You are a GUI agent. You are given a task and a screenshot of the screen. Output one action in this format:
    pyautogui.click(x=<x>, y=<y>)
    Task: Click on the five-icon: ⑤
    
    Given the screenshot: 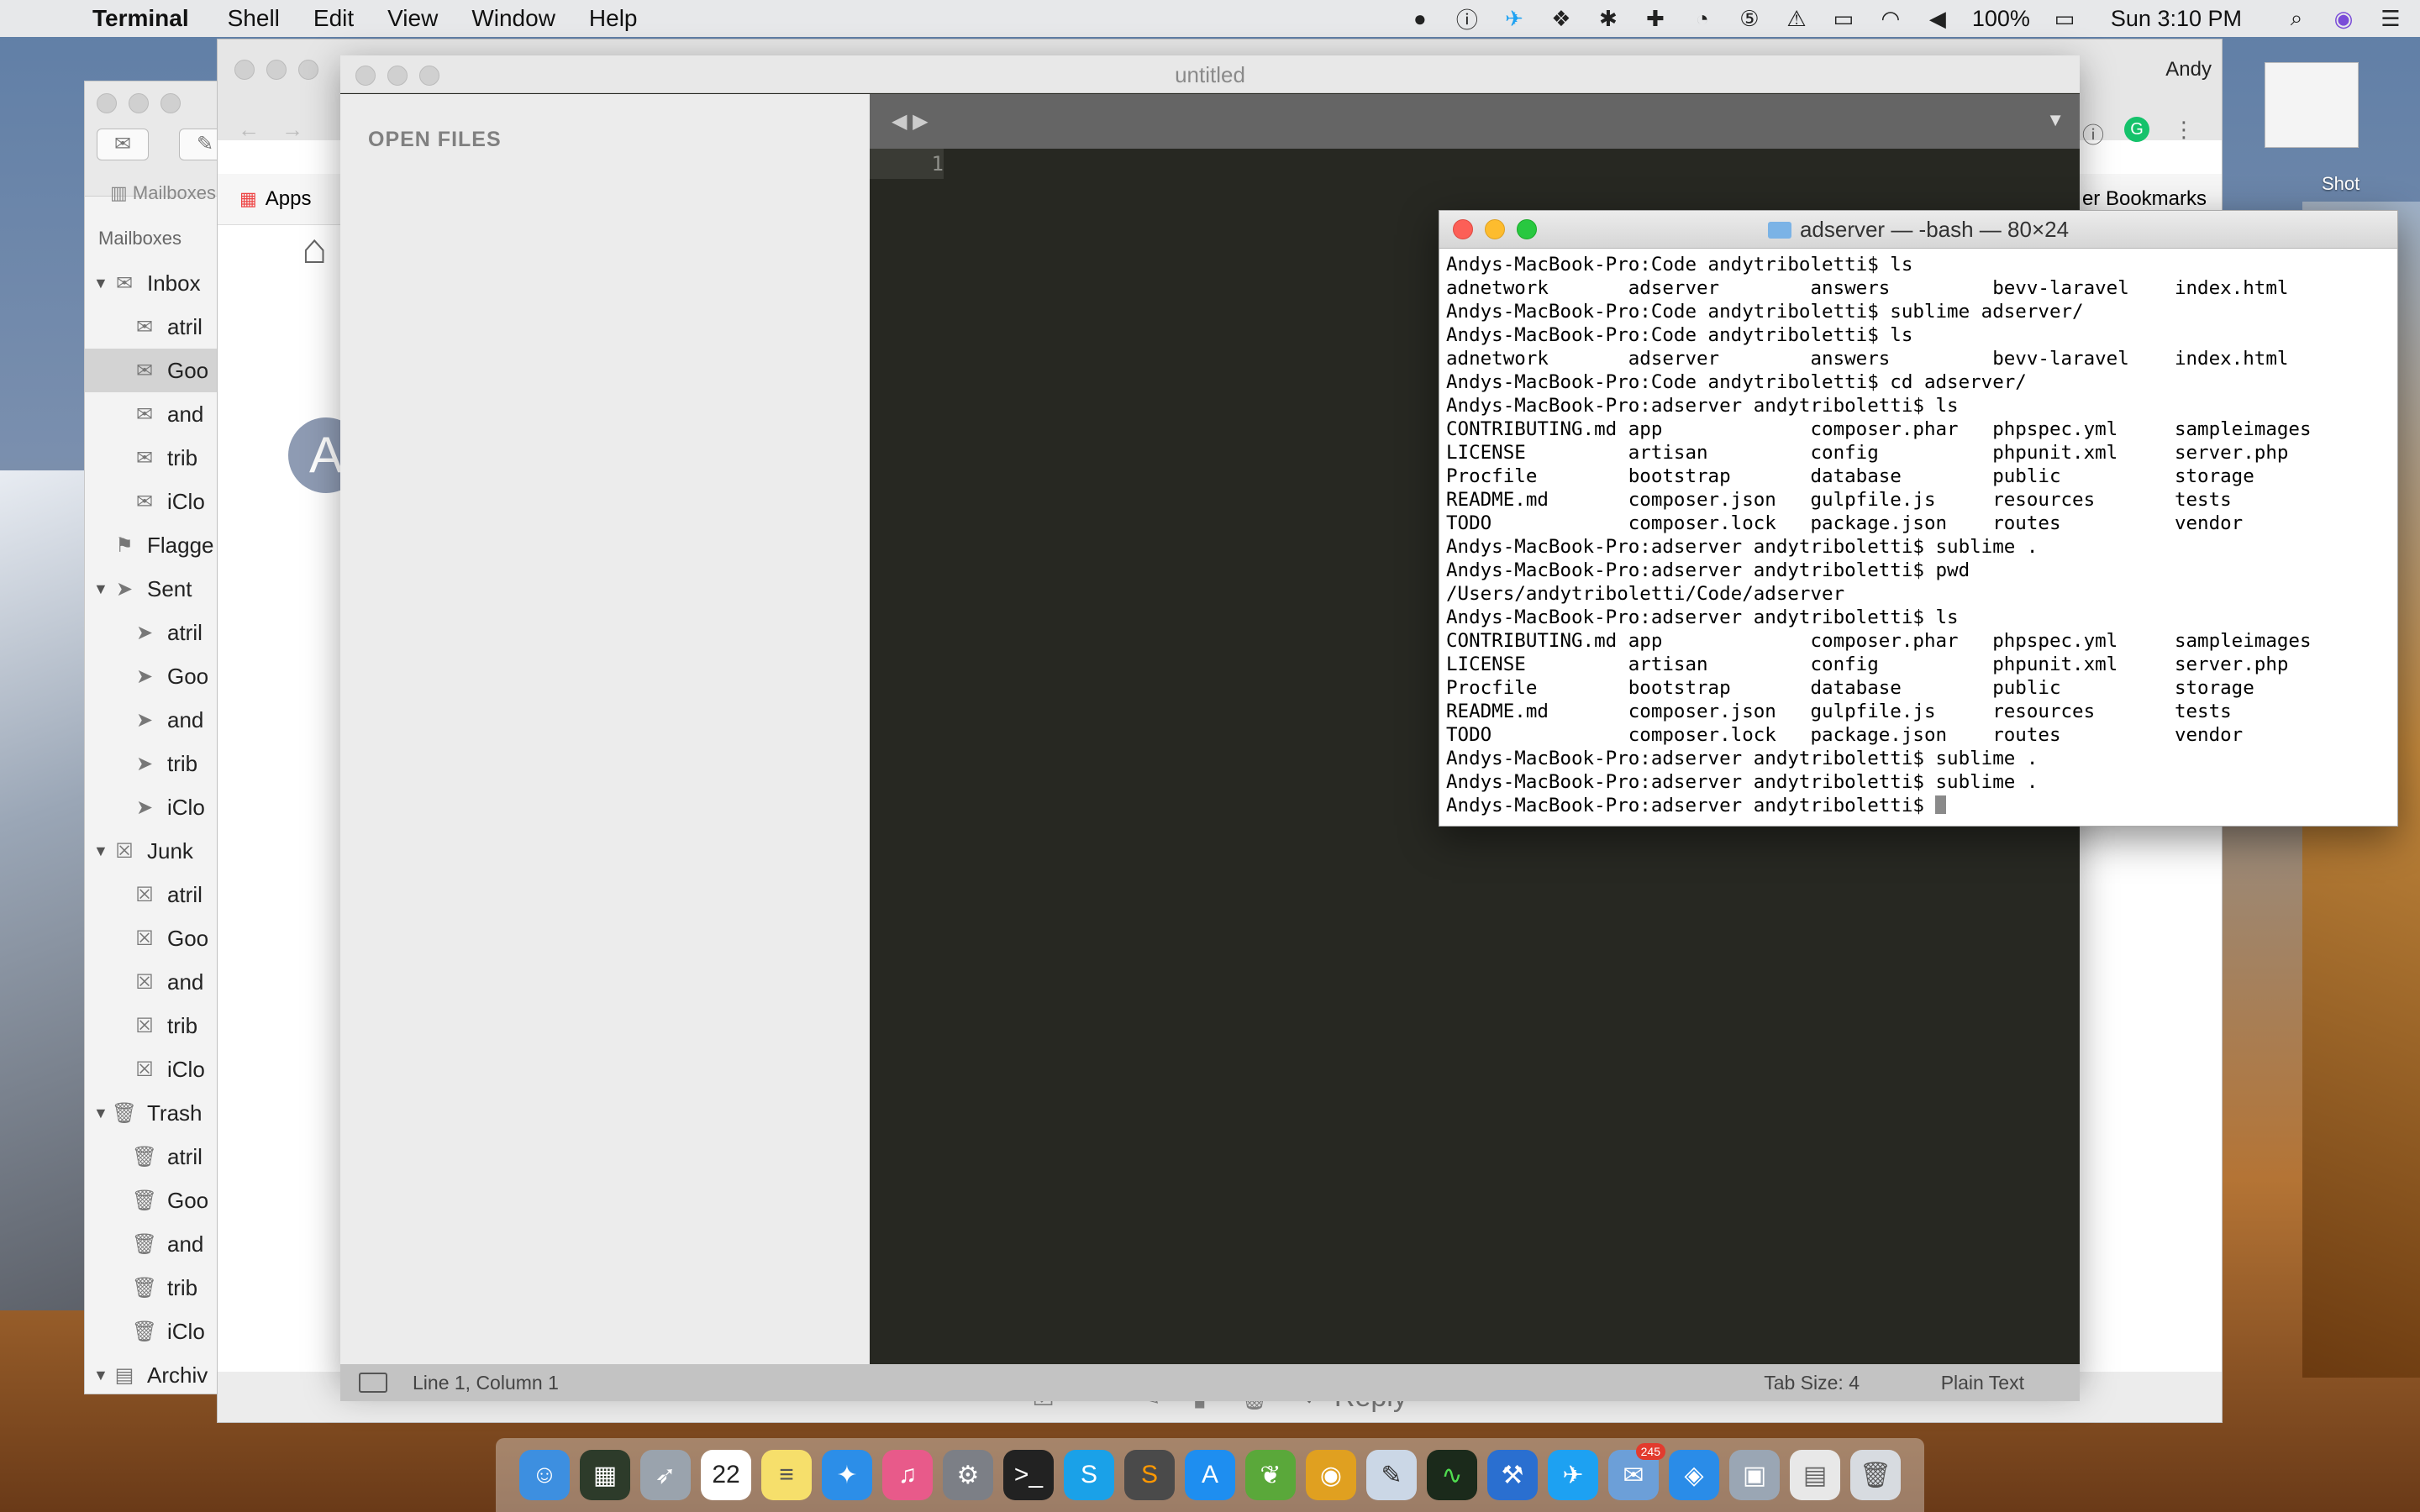 What is the action you would take?
    pyautogui.click(x=1749, y=18)
    